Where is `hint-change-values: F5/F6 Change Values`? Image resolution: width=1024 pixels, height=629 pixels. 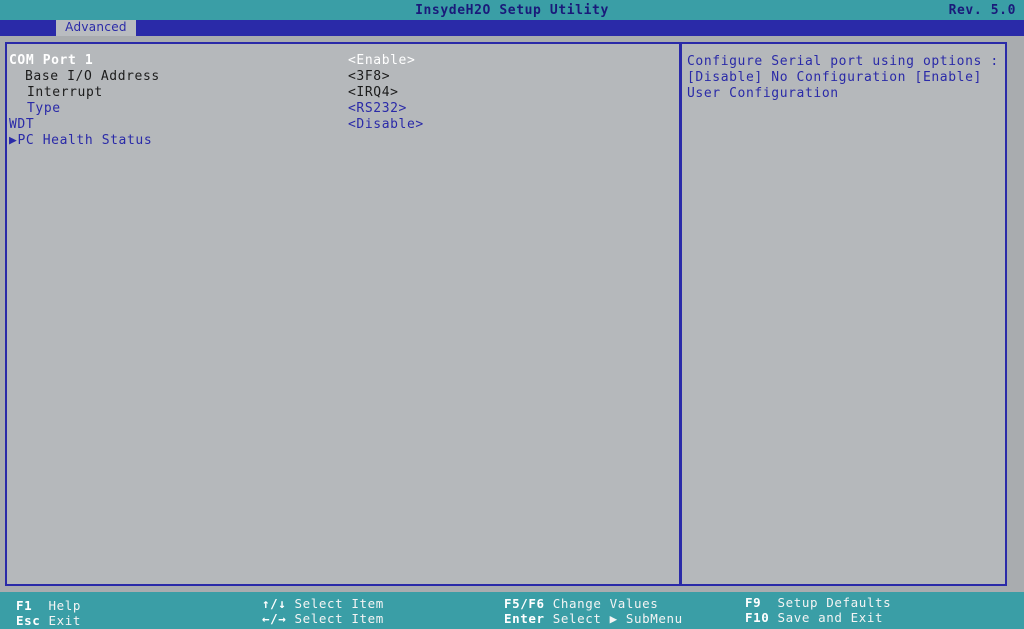 hint-change-values: F5/F6 Change Values is located at coordinates (581, 603).